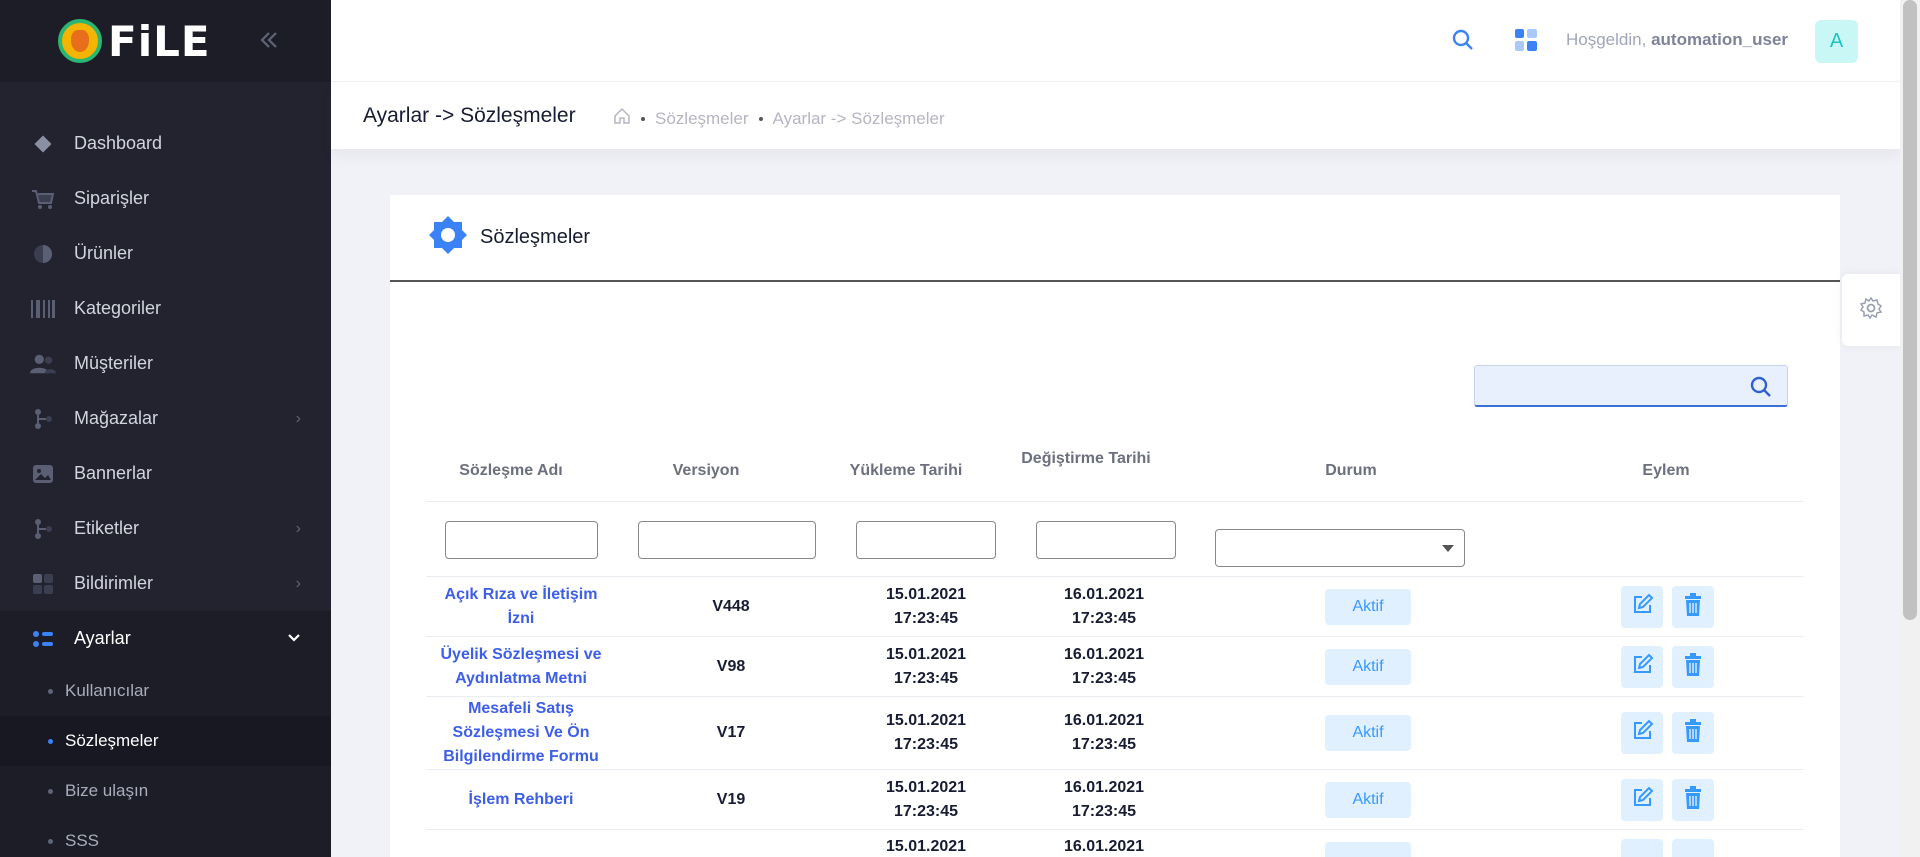  I want to click on scrollbar-thumb, so click(1910, 310).